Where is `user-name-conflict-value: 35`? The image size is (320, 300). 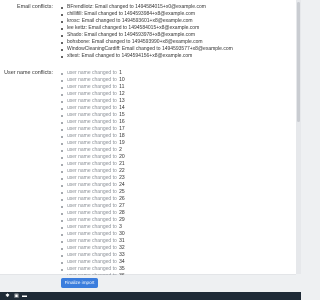
user-name-conflict-value: 35 is located at coordinates (122, 269).